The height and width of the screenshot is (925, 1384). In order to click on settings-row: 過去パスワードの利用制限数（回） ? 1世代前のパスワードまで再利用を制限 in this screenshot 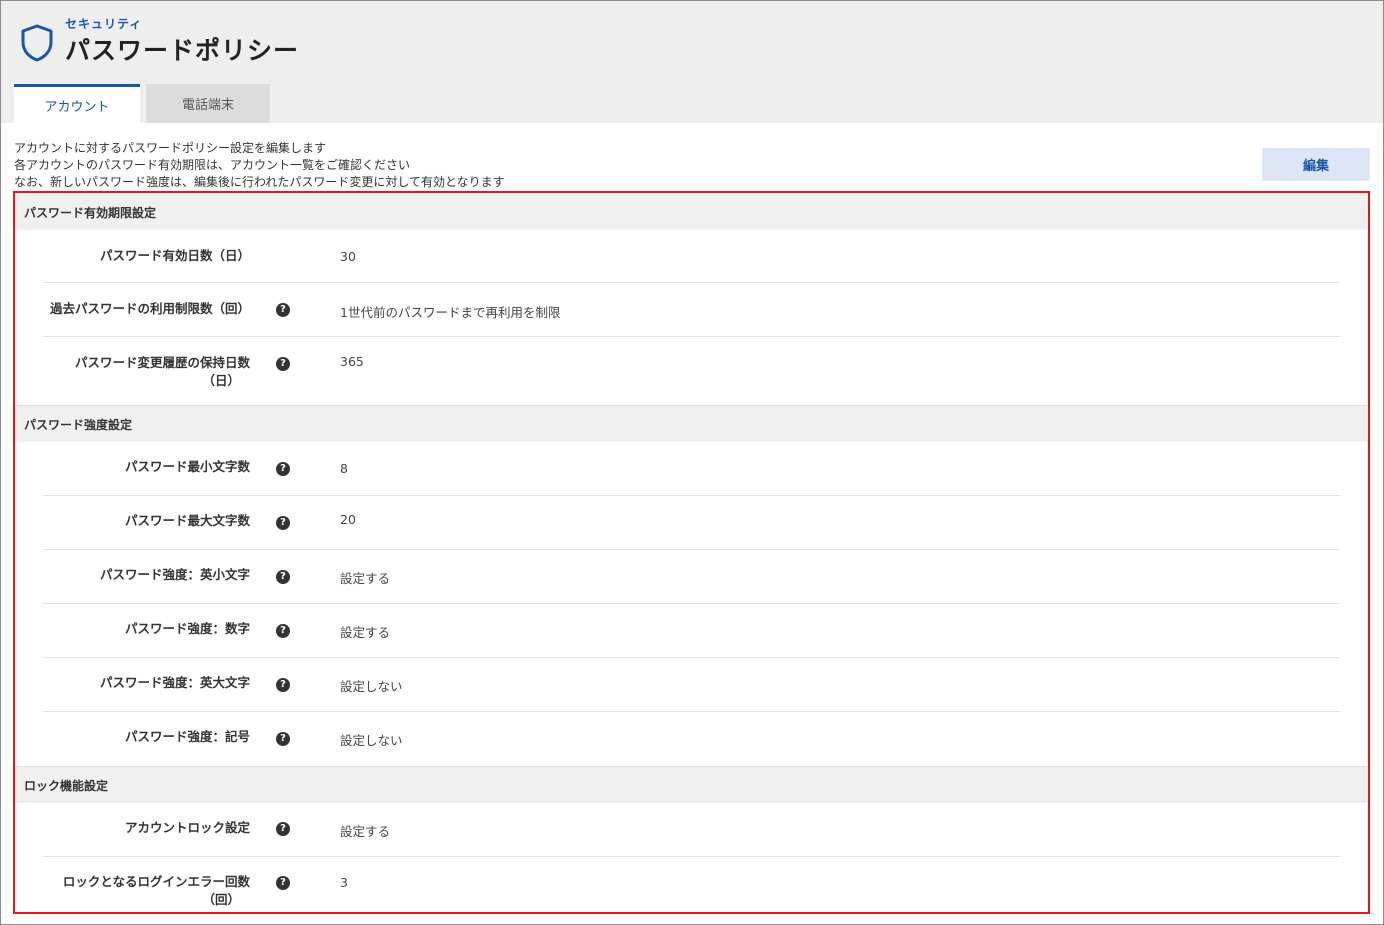, I will do `click(691, 310)`.